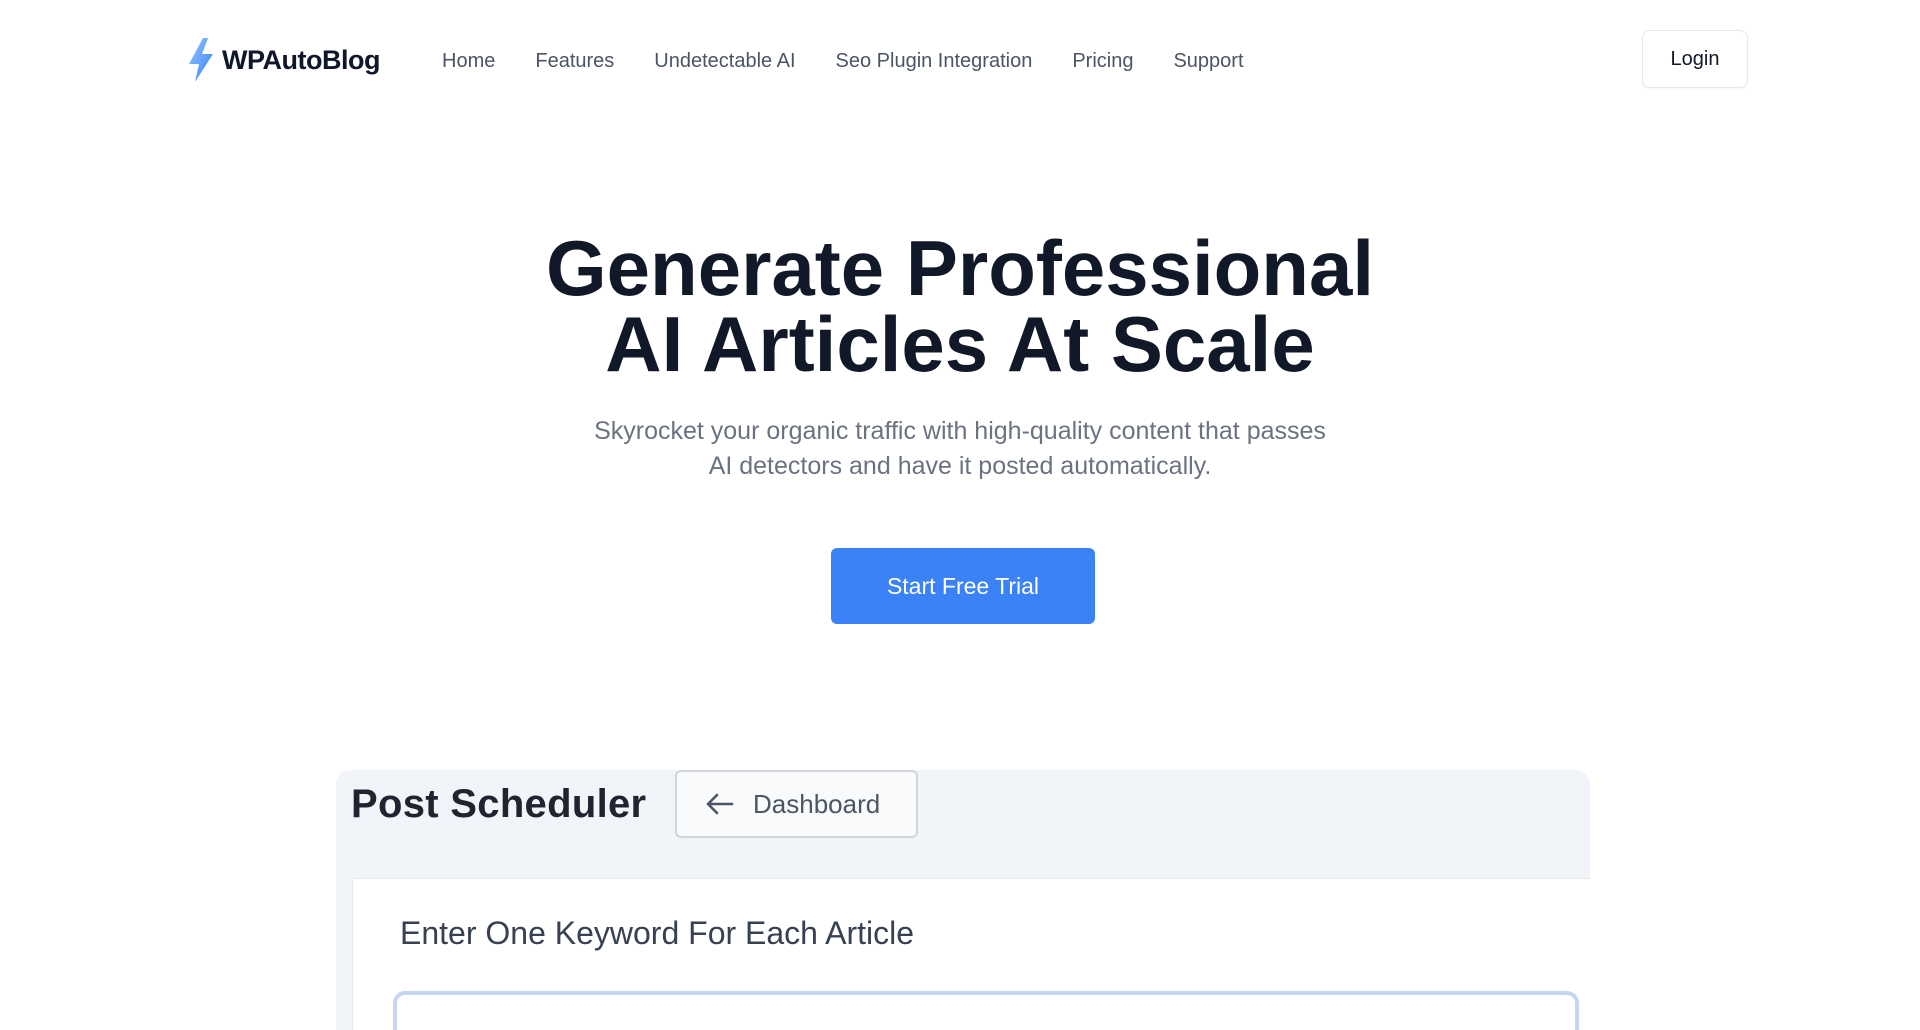  Describe the element at coordinates (574, 61) in the screenshot. I see `nav-features: Features` at that location.